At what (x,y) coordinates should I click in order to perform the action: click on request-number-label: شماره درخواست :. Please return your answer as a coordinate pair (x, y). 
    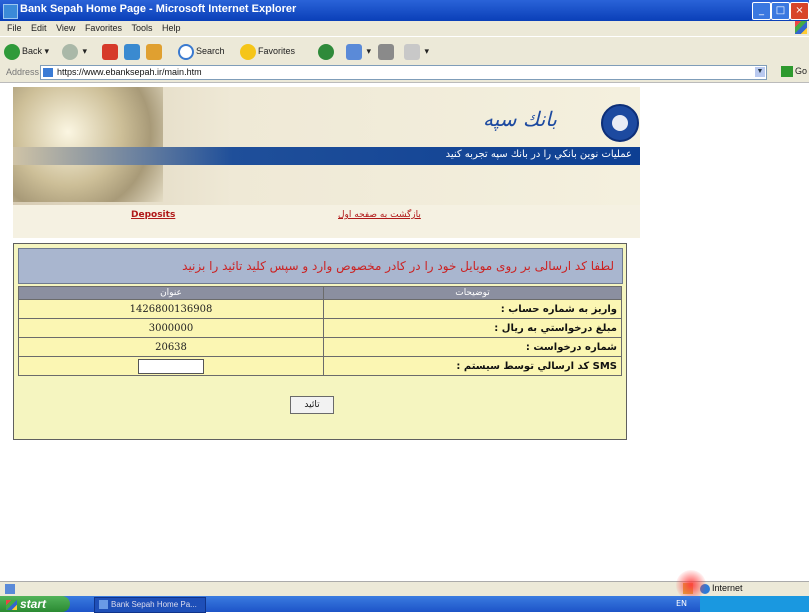
    Looking at the image, I should click on (472, 347).